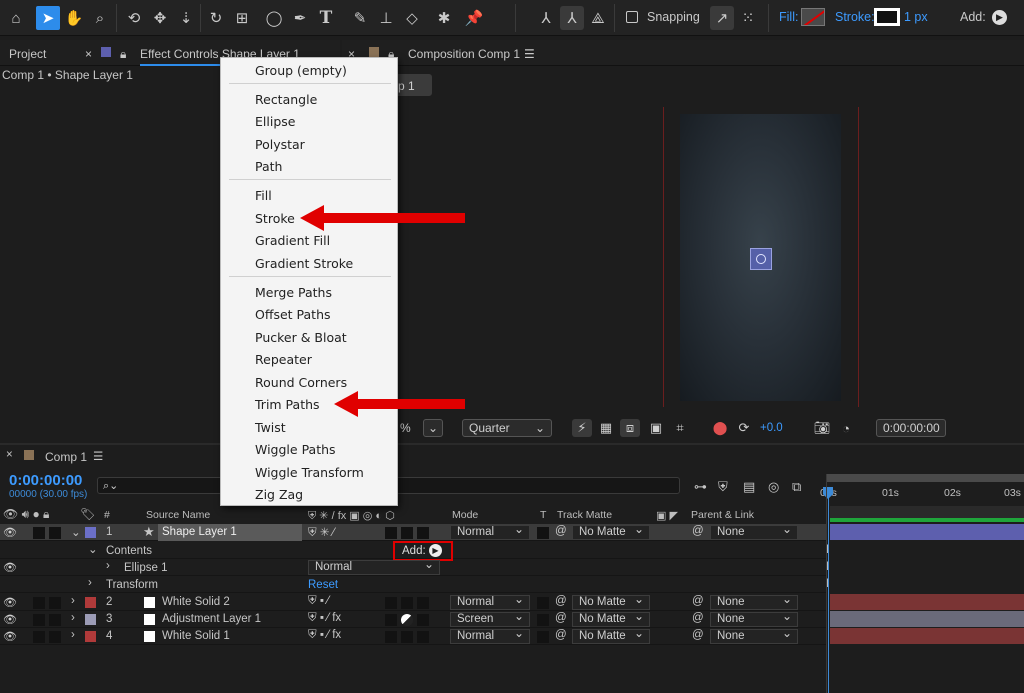 Image resolution: width=1024 pixels, height=693 pixels. Describe the element at coordinates (444, 18) in the screenshot. I see `roto-brush-tool-icon: ✱` at that location.